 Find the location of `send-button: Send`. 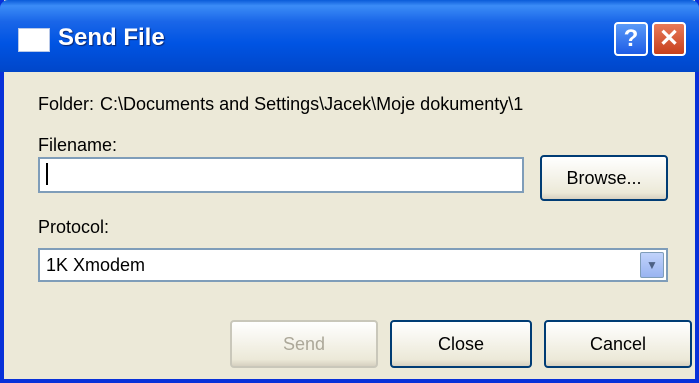

send-button: Send is located at coordinates (304, 344).